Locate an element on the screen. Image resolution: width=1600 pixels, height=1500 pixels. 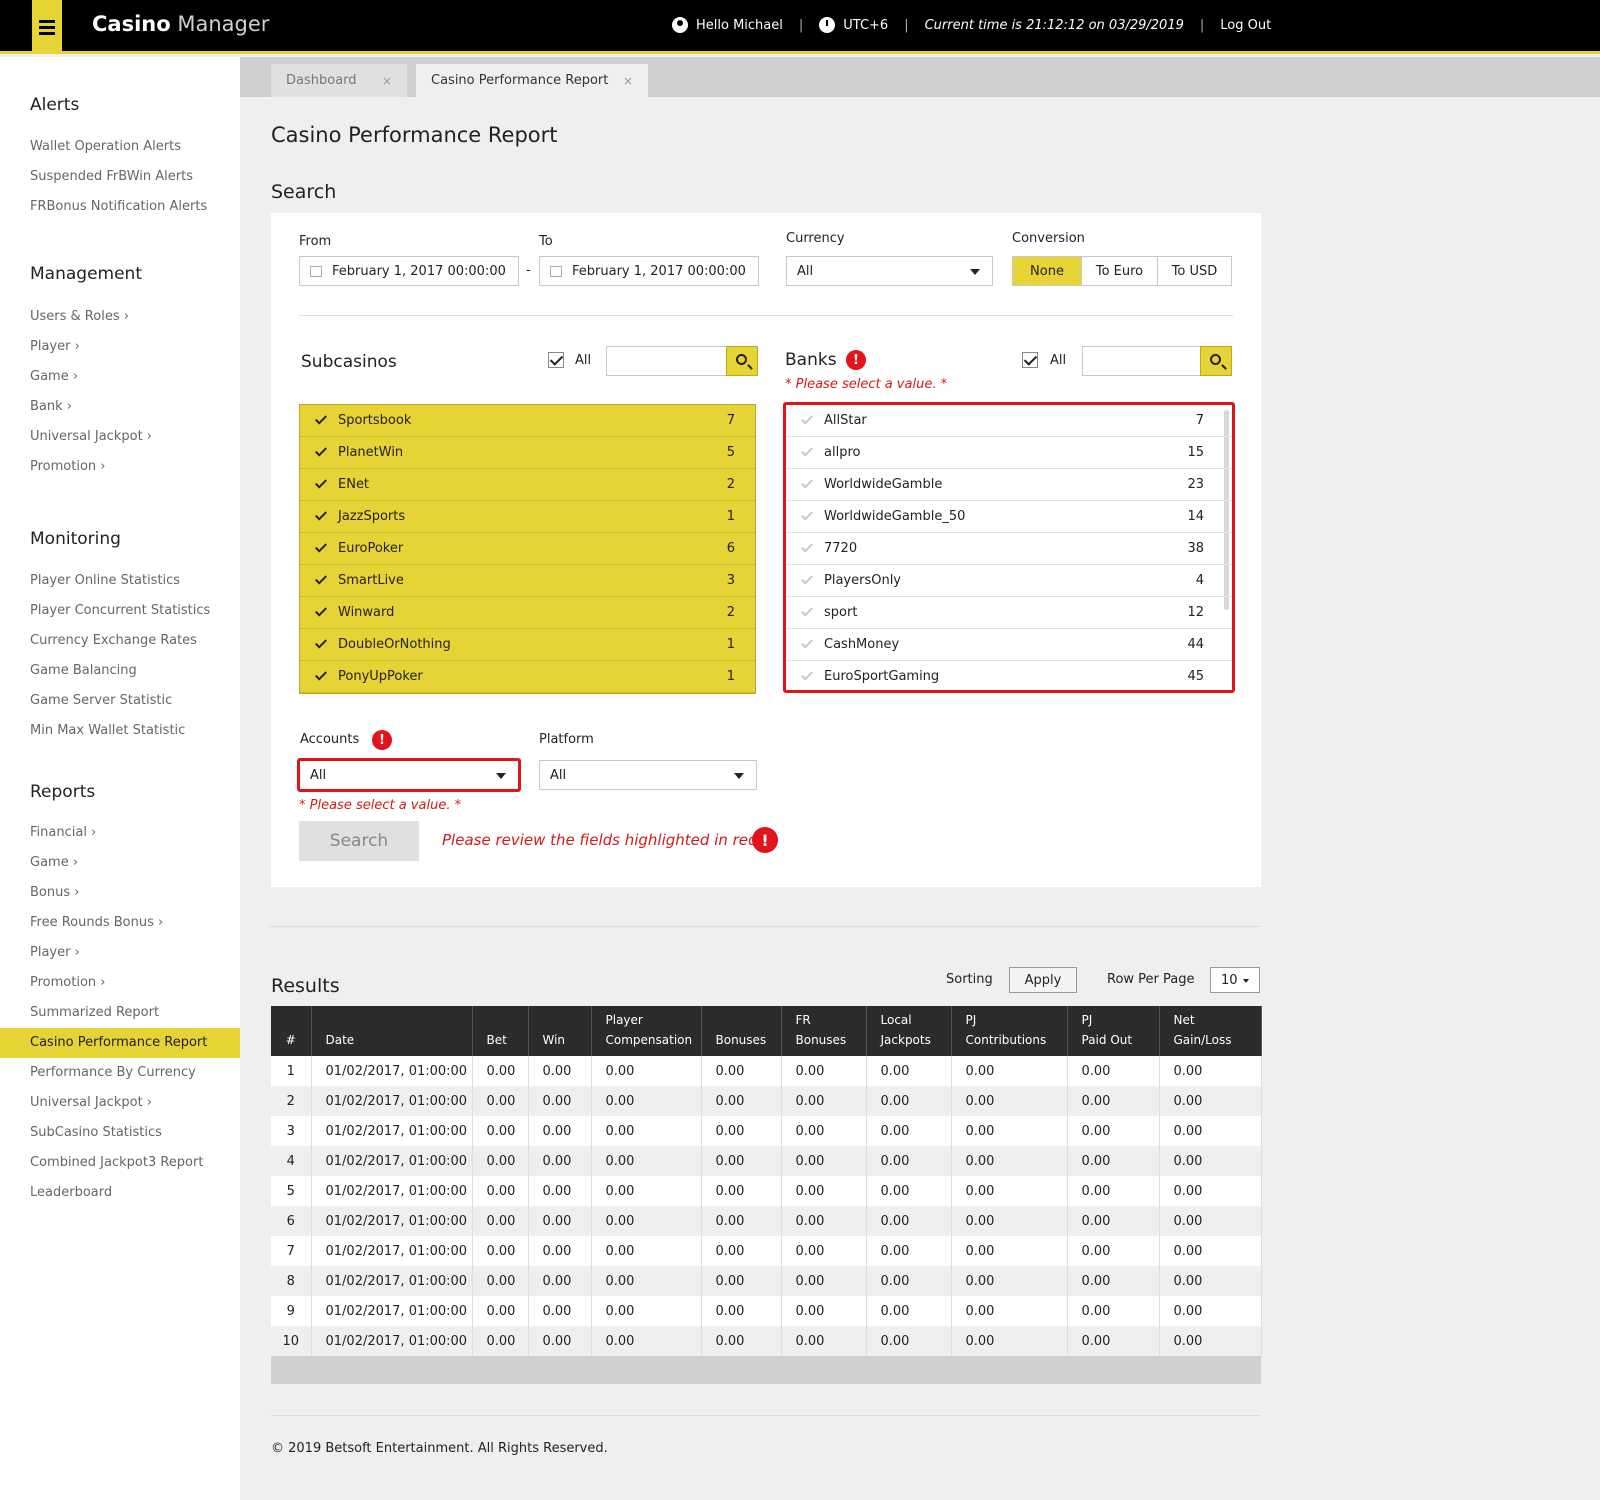
from-date-input: February 1, 2017 00:00:00 is located at coordinates (409, 271).